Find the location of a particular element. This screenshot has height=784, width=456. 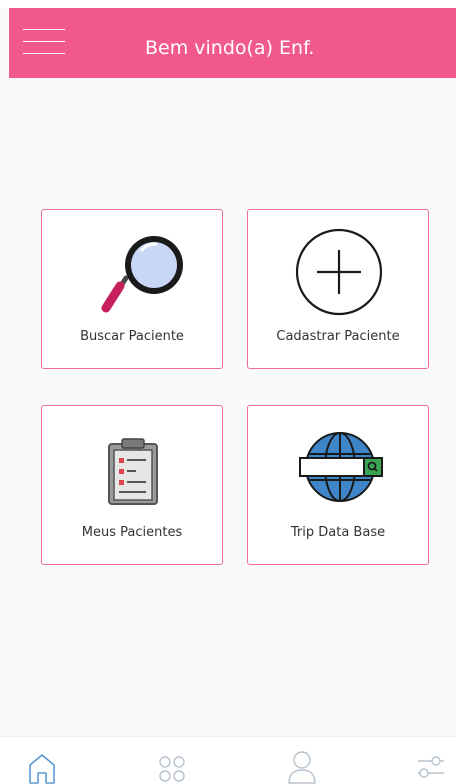

bottom-navigation is located at coordinates (228, 760).